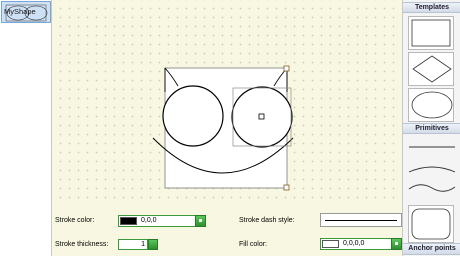  I want to click on stroke-dash-label: Stroke dash style:, so click(267, 220).